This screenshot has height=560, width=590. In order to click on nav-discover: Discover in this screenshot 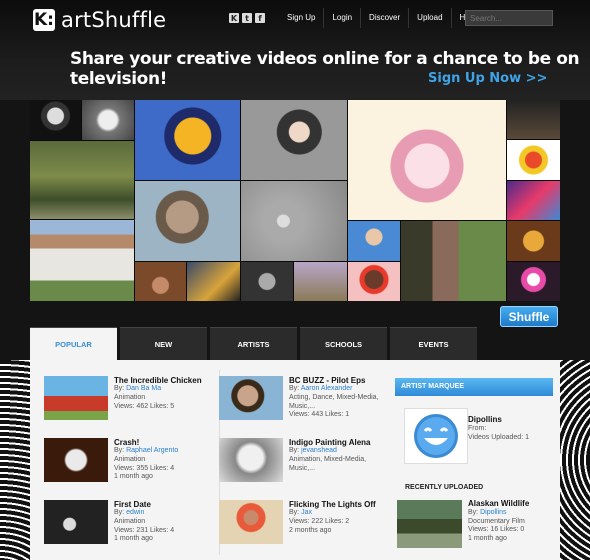, I will do `click(384, 18)`.